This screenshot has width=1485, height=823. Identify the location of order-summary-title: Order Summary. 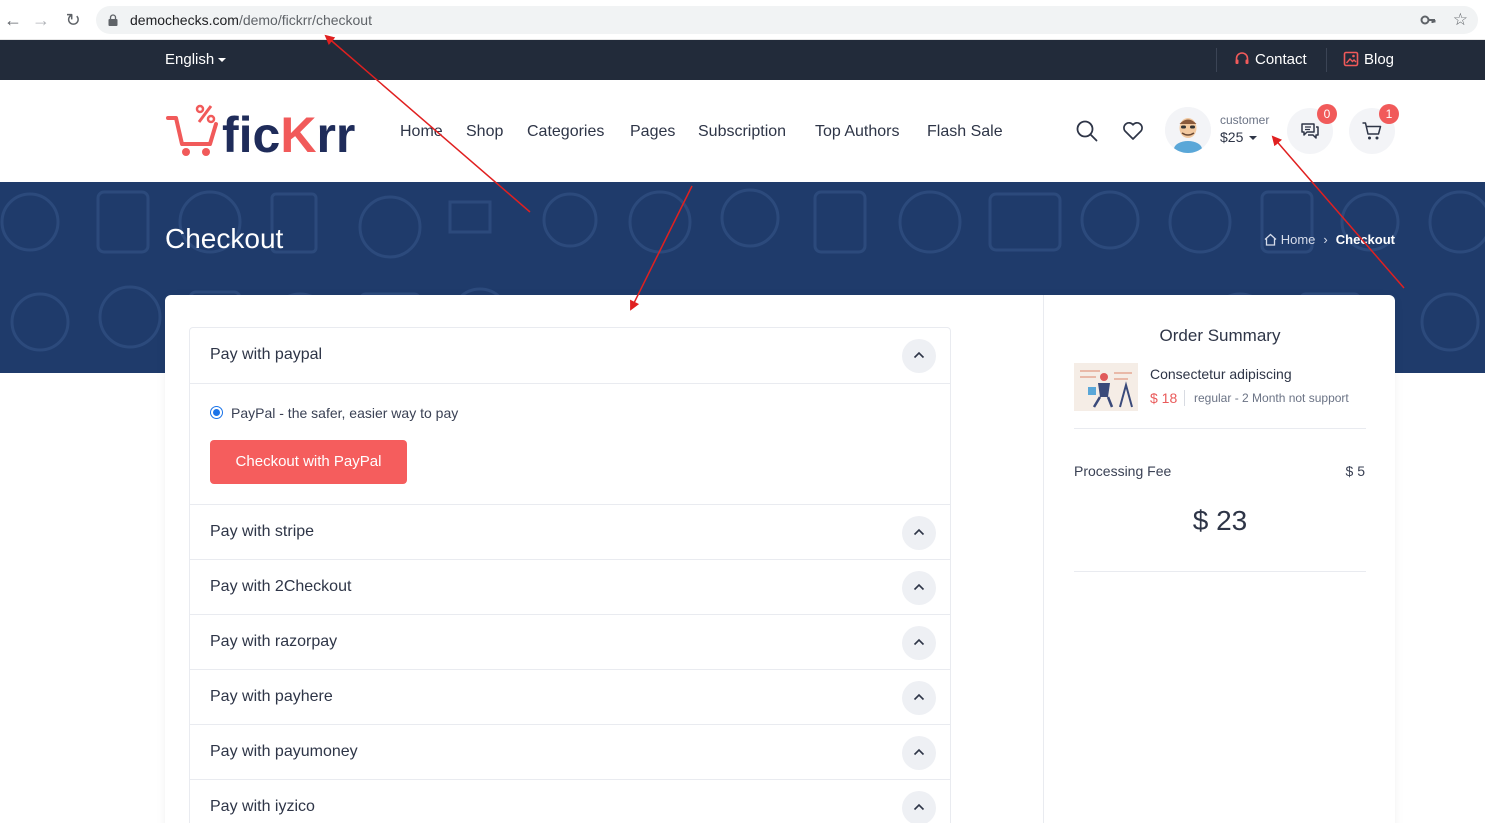
(1220, 335).